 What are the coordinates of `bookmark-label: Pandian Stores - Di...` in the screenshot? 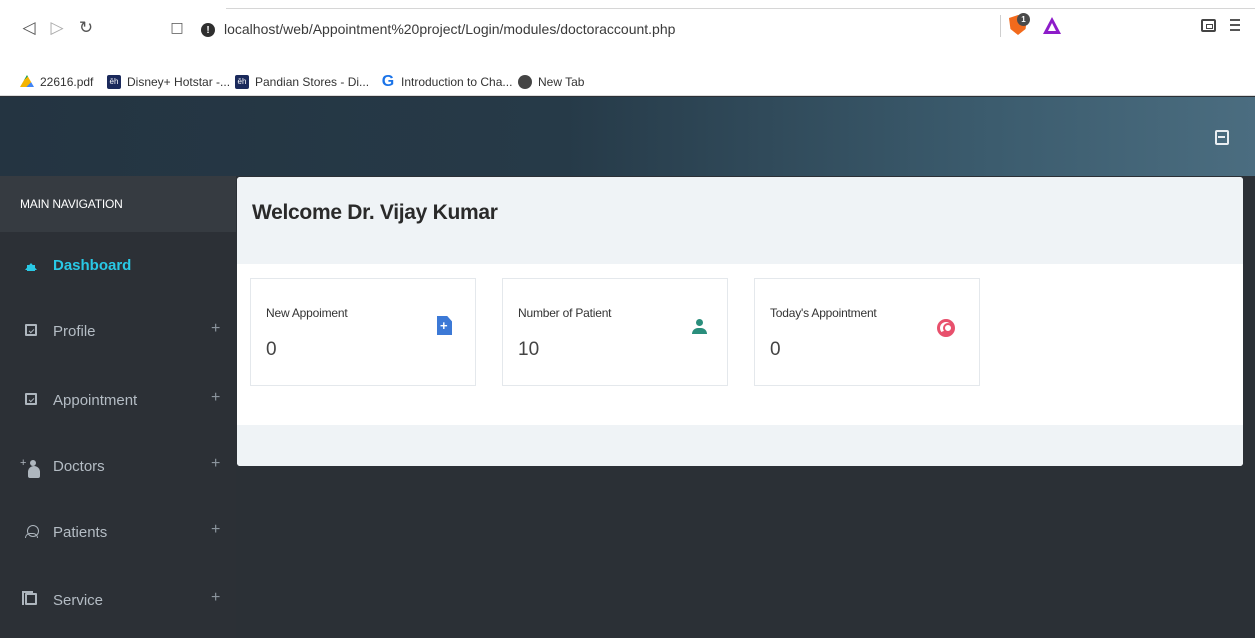 It's located at (312, 82).